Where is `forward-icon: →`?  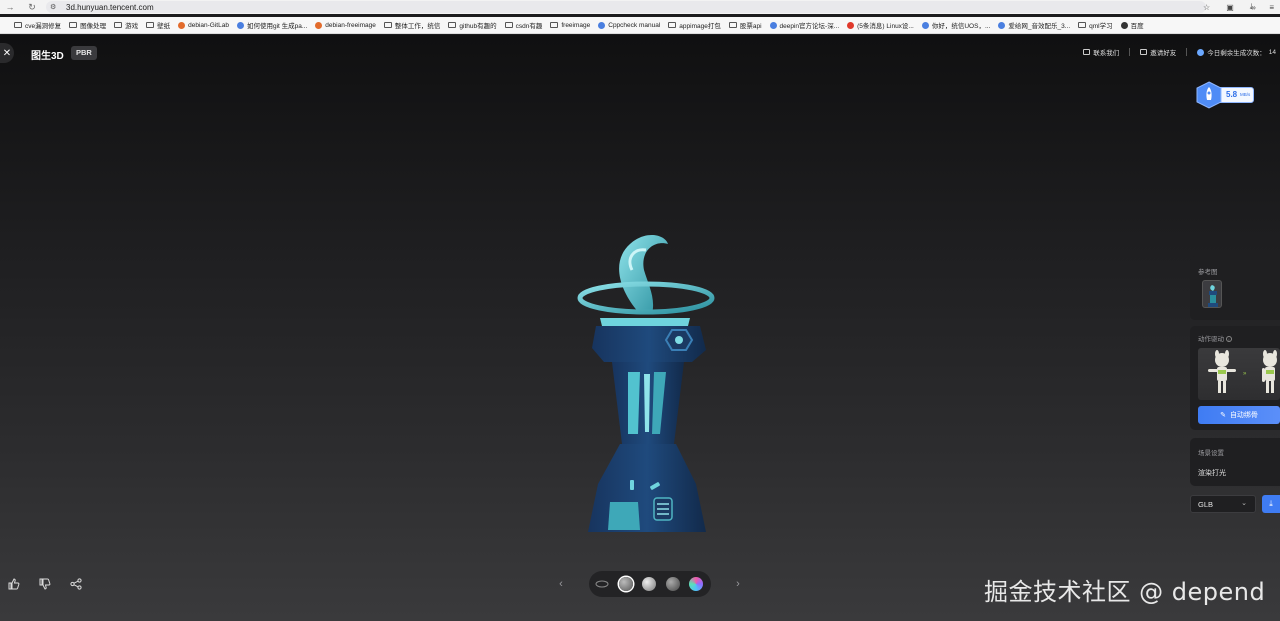
forward-icon: → is located at coordinates (10, 7).